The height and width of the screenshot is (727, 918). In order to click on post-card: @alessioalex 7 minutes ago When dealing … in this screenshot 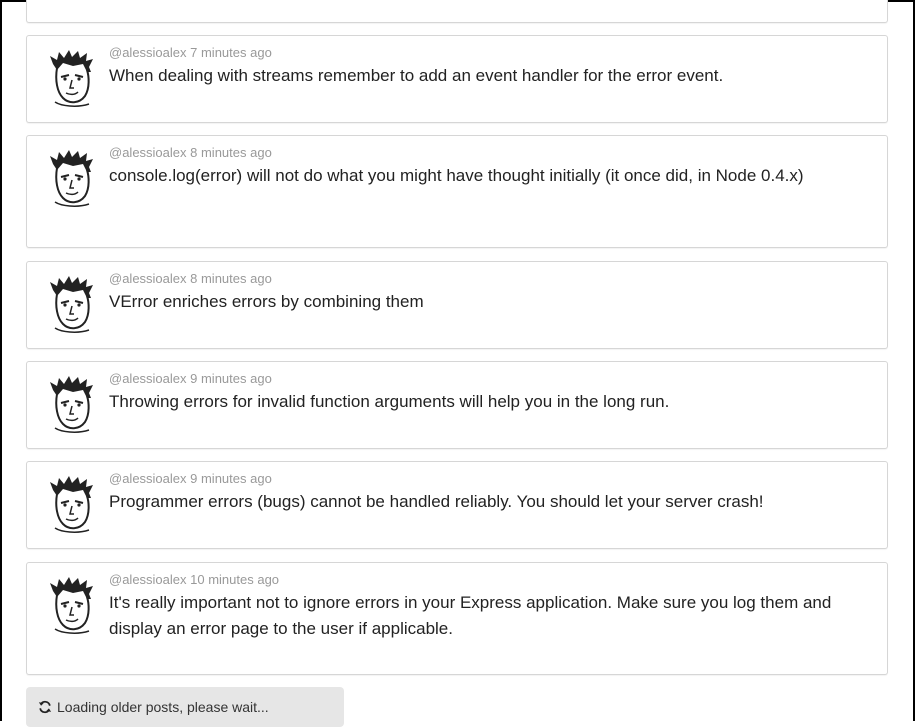, I will do `click(457, 79)`.